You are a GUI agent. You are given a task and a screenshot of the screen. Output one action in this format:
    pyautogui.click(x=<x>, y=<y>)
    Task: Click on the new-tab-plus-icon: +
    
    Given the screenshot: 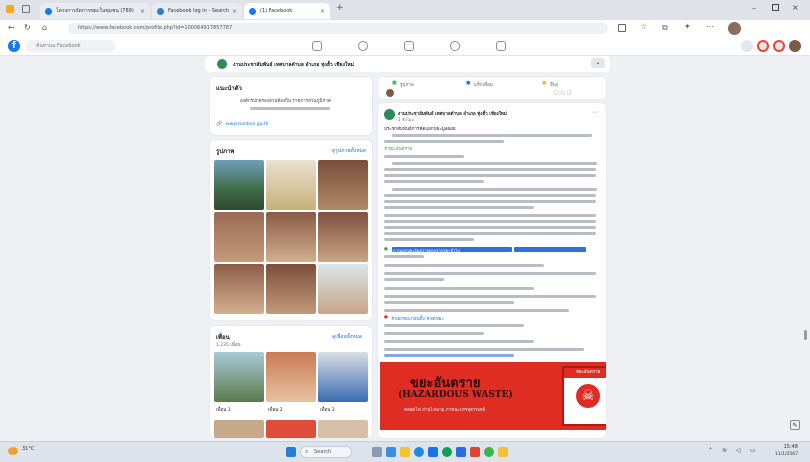 What is the action you would take?
    pyautogui.click(x=340, y=8)
    